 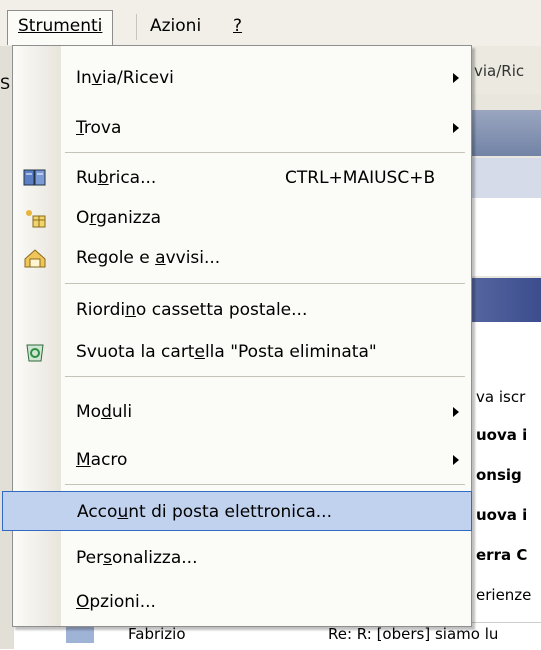 I want to click on message-row: va iscr, so click(x=505, y=397).